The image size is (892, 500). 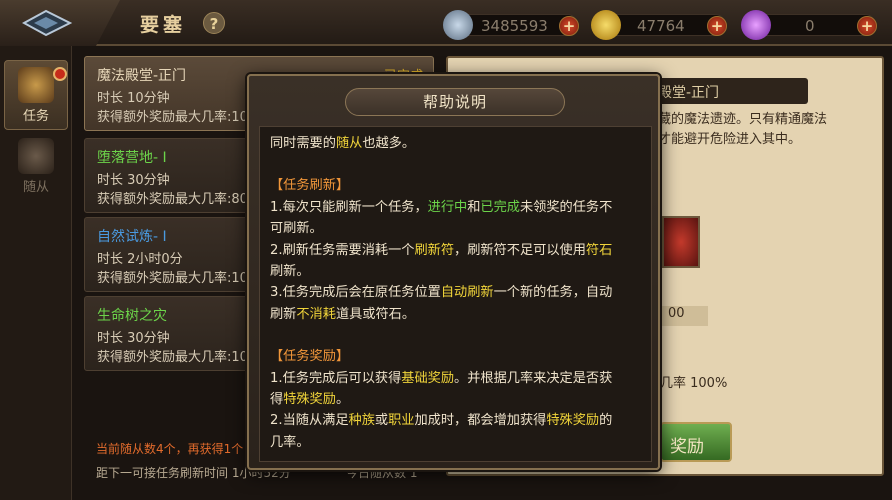 What do you see at coordinates (36, 85) in the screenshot?
I see `task-scroll-icon` at bounding box center [36, 85].